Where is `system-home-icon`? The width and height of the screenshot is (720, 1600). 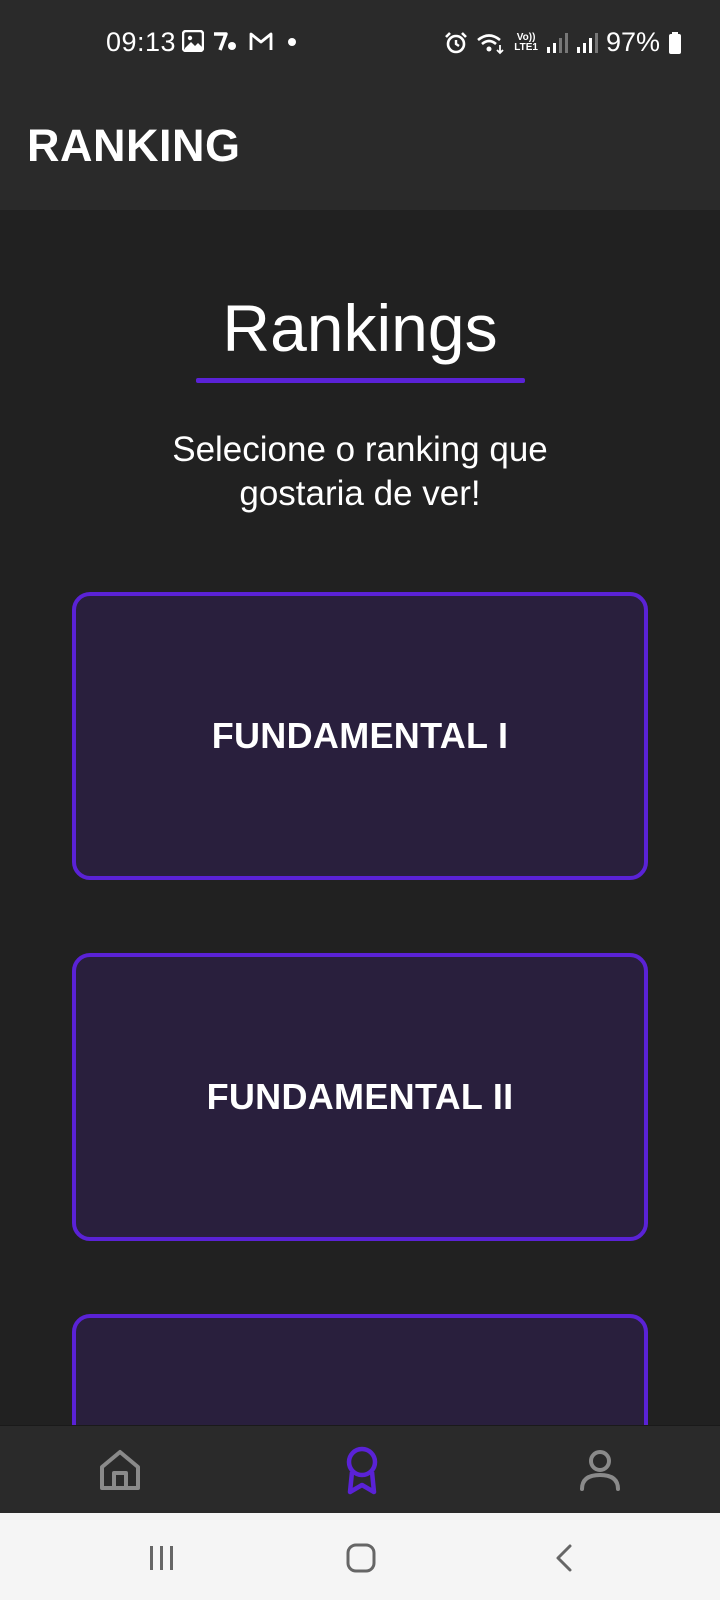
system-home-icon is located at coordinates (361, 1558).